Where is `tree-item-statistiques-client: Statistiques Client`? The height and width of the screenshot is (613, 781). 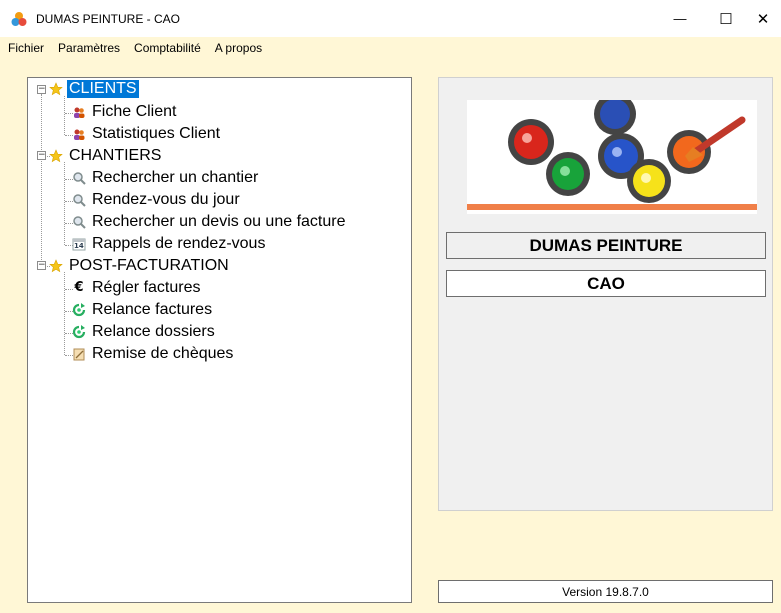 tree-item-statistiques-client: Statistiques Client is located at coordinates (147, 134).